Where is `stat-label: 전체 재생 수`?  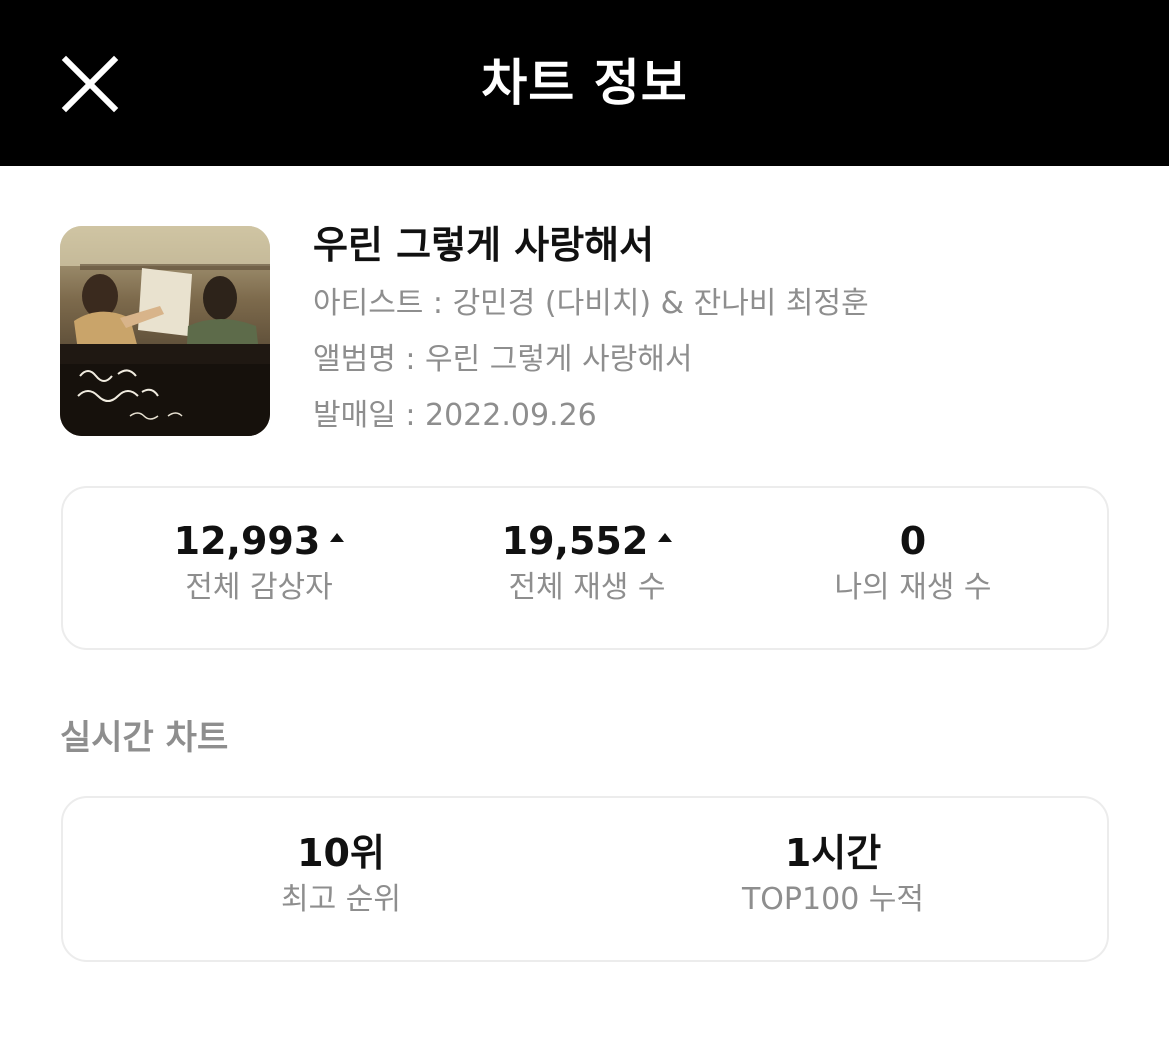
stat-label: 전체 재생 수 is located at coordinates (587, 587).